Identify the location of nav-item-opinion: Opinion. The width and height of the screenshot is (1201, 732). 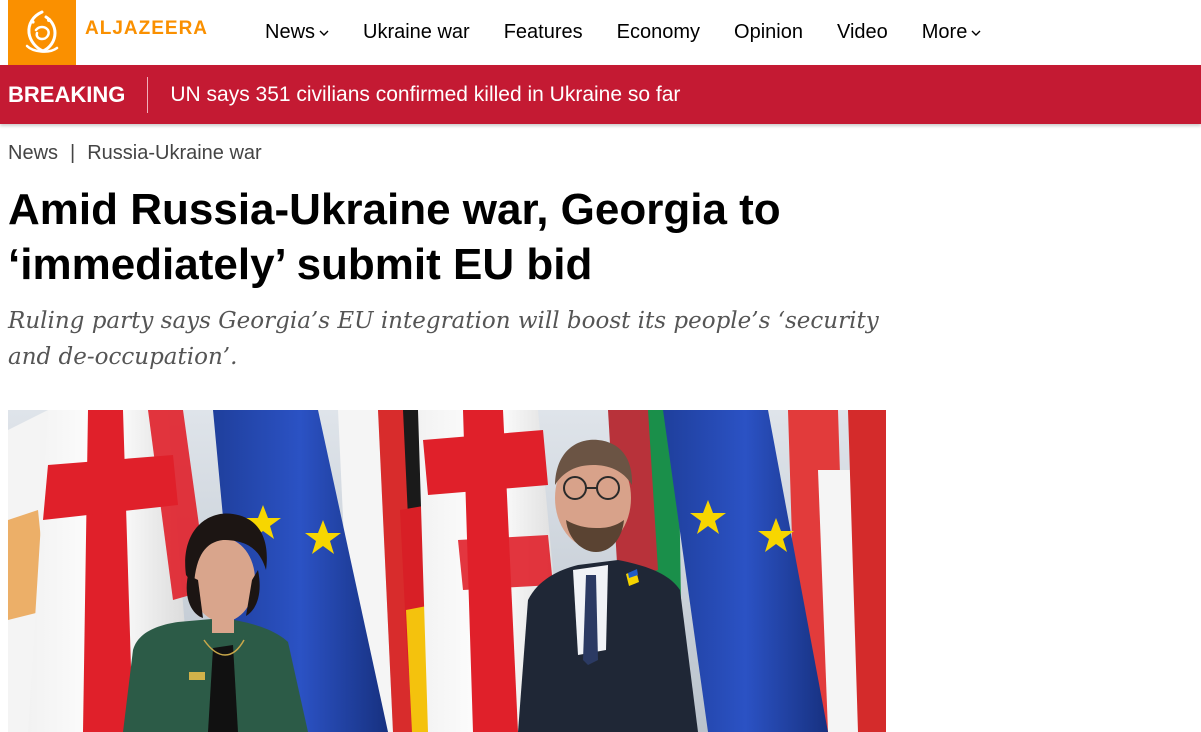
(768, 32).